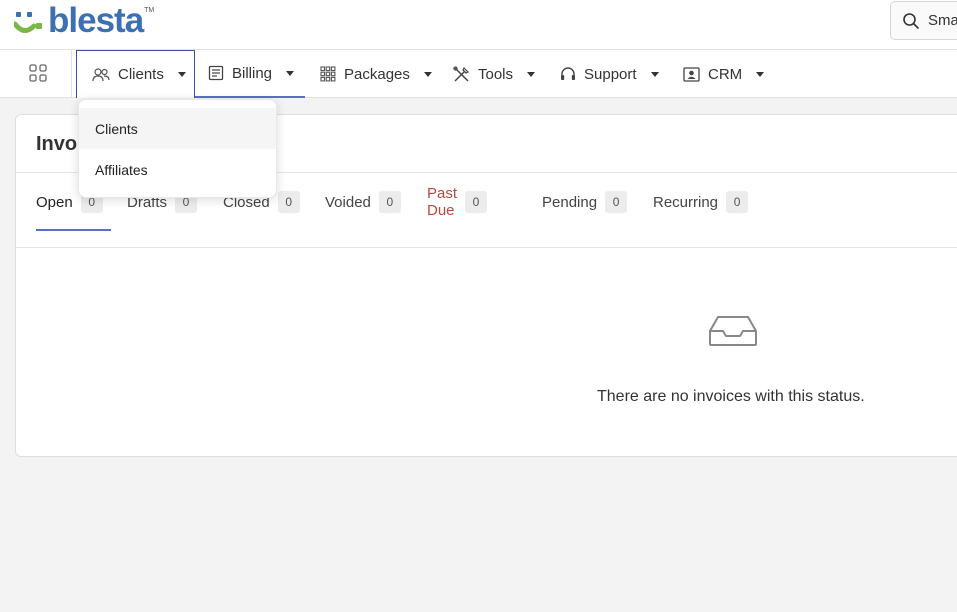  Describe the element at coordinates (478, 25) in the screenshot. I see `top-bar: blesta TM Sma` at that location.